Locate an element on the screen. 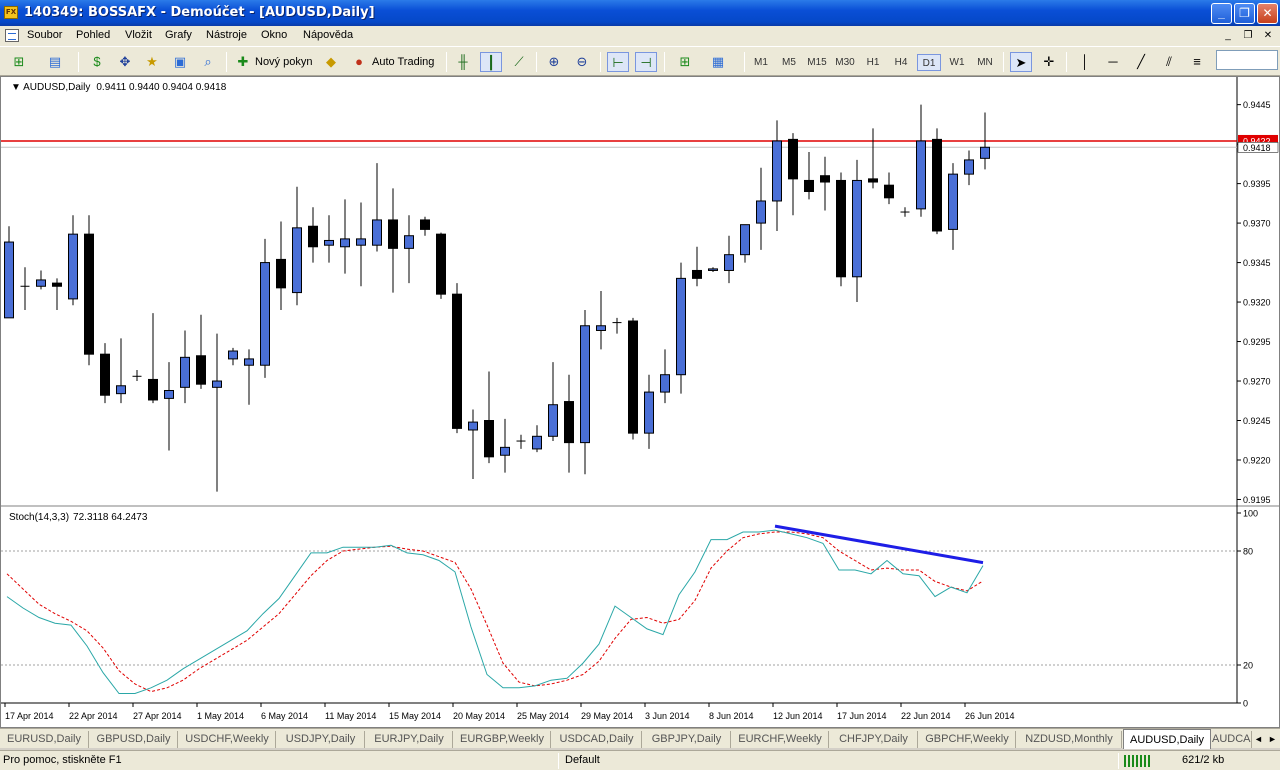 The height and width of the screenshot is (770, 1280). chart-tab: GBPCHF,Weekly is located at coordinates (967, 739).